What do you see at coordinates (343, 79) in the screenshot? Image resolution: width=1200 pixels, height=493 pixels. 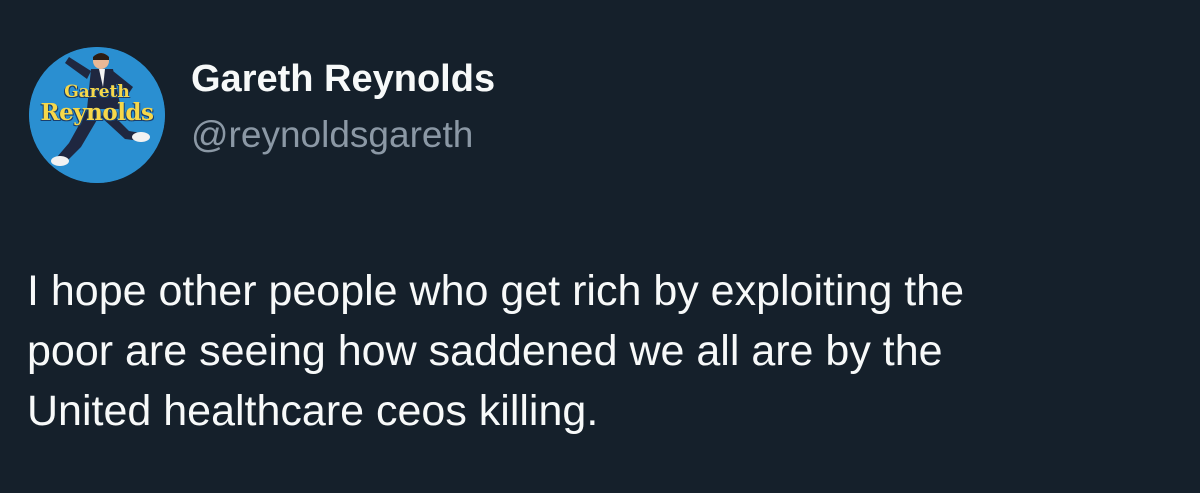 I see `display-name: Gareth Reynolds` at bounding box center [343, 79].